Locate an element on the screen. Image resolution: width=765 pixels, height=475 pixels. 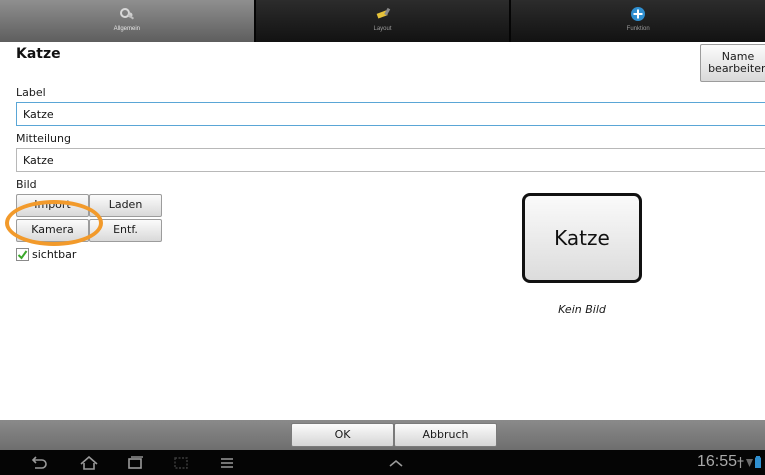
tab-layout: Layout is located at coordinates (383, 21).